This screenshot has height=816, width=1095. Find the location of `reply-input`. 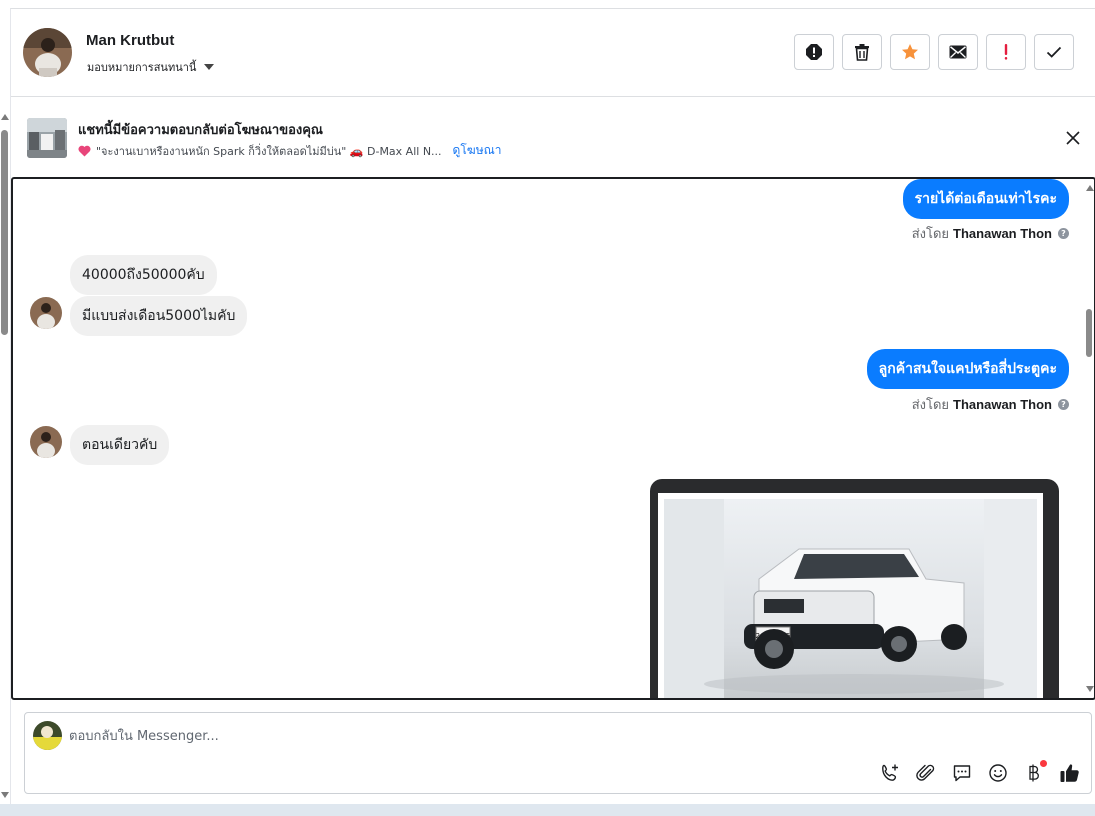

reply-input is located at coordinates (519, 736).